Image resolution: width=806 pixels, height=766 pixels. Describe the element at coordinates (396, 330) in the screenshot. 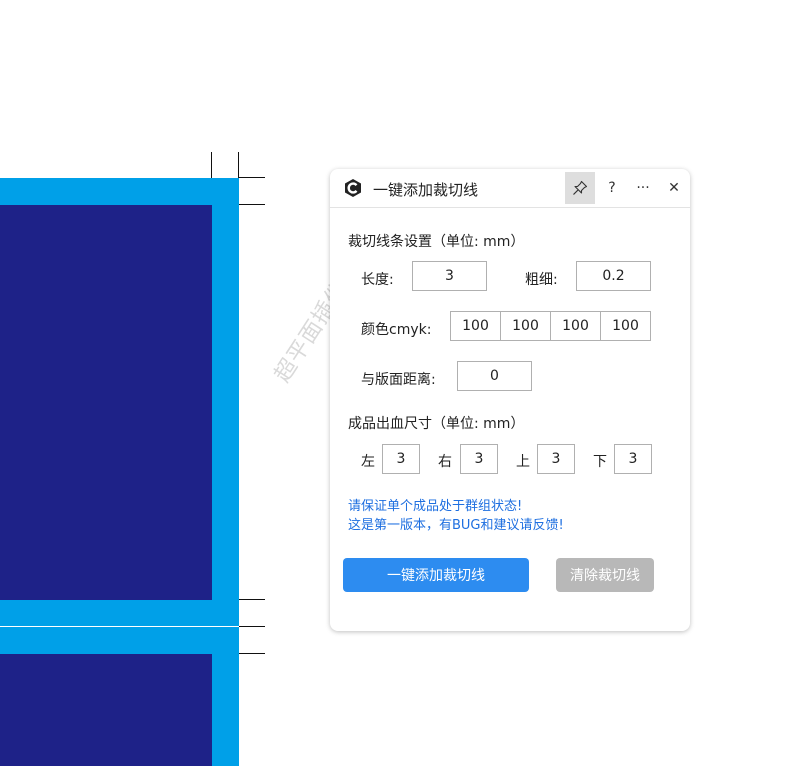

I see `color-cmyk-label: 颜色cmyk:` at that location.